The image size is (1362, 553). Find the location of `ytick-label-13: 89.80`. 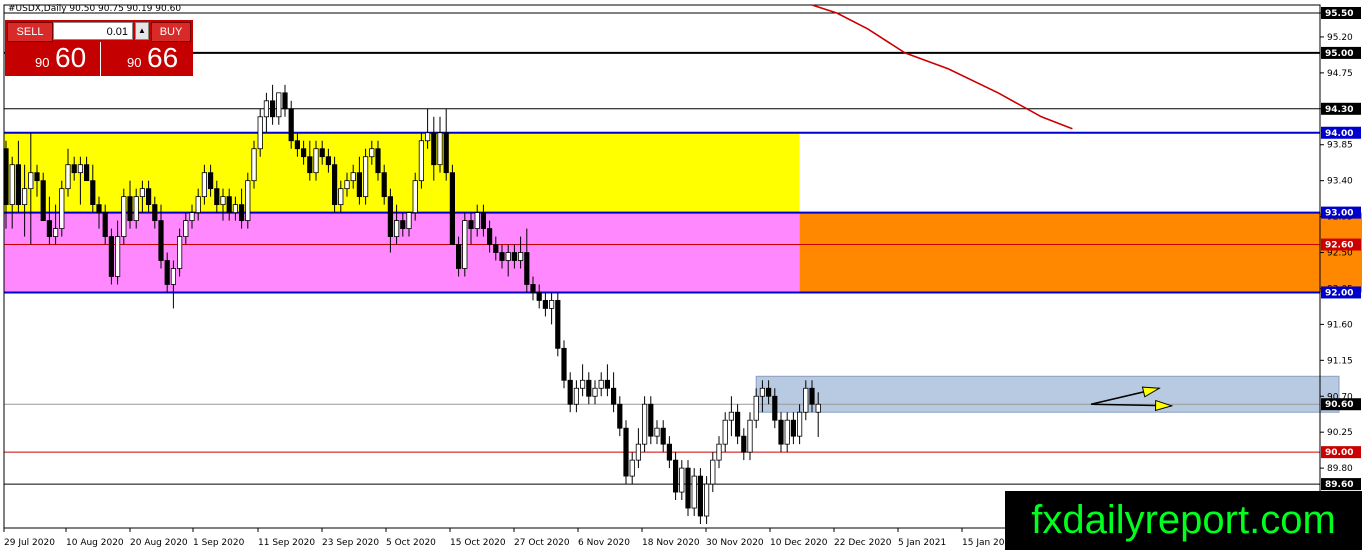

ytick-label-13: 89.80 is located at coordinates (1340, 469).